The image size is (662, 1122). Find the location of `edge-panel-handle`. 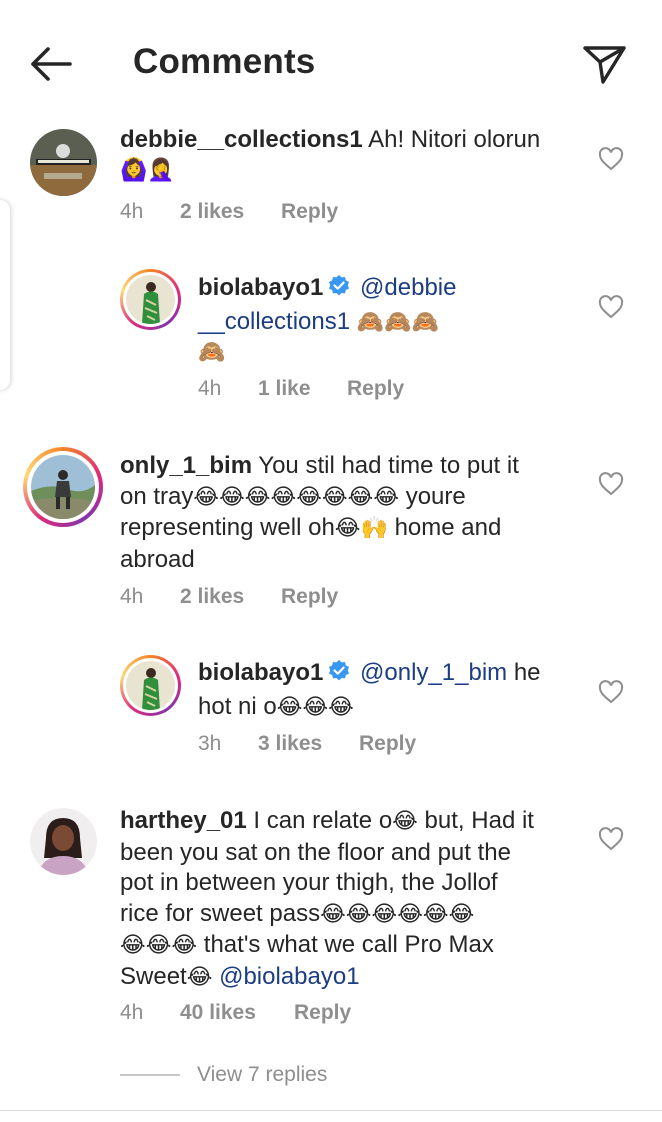

edge-panel-handle is located at coordinates (5, 295).